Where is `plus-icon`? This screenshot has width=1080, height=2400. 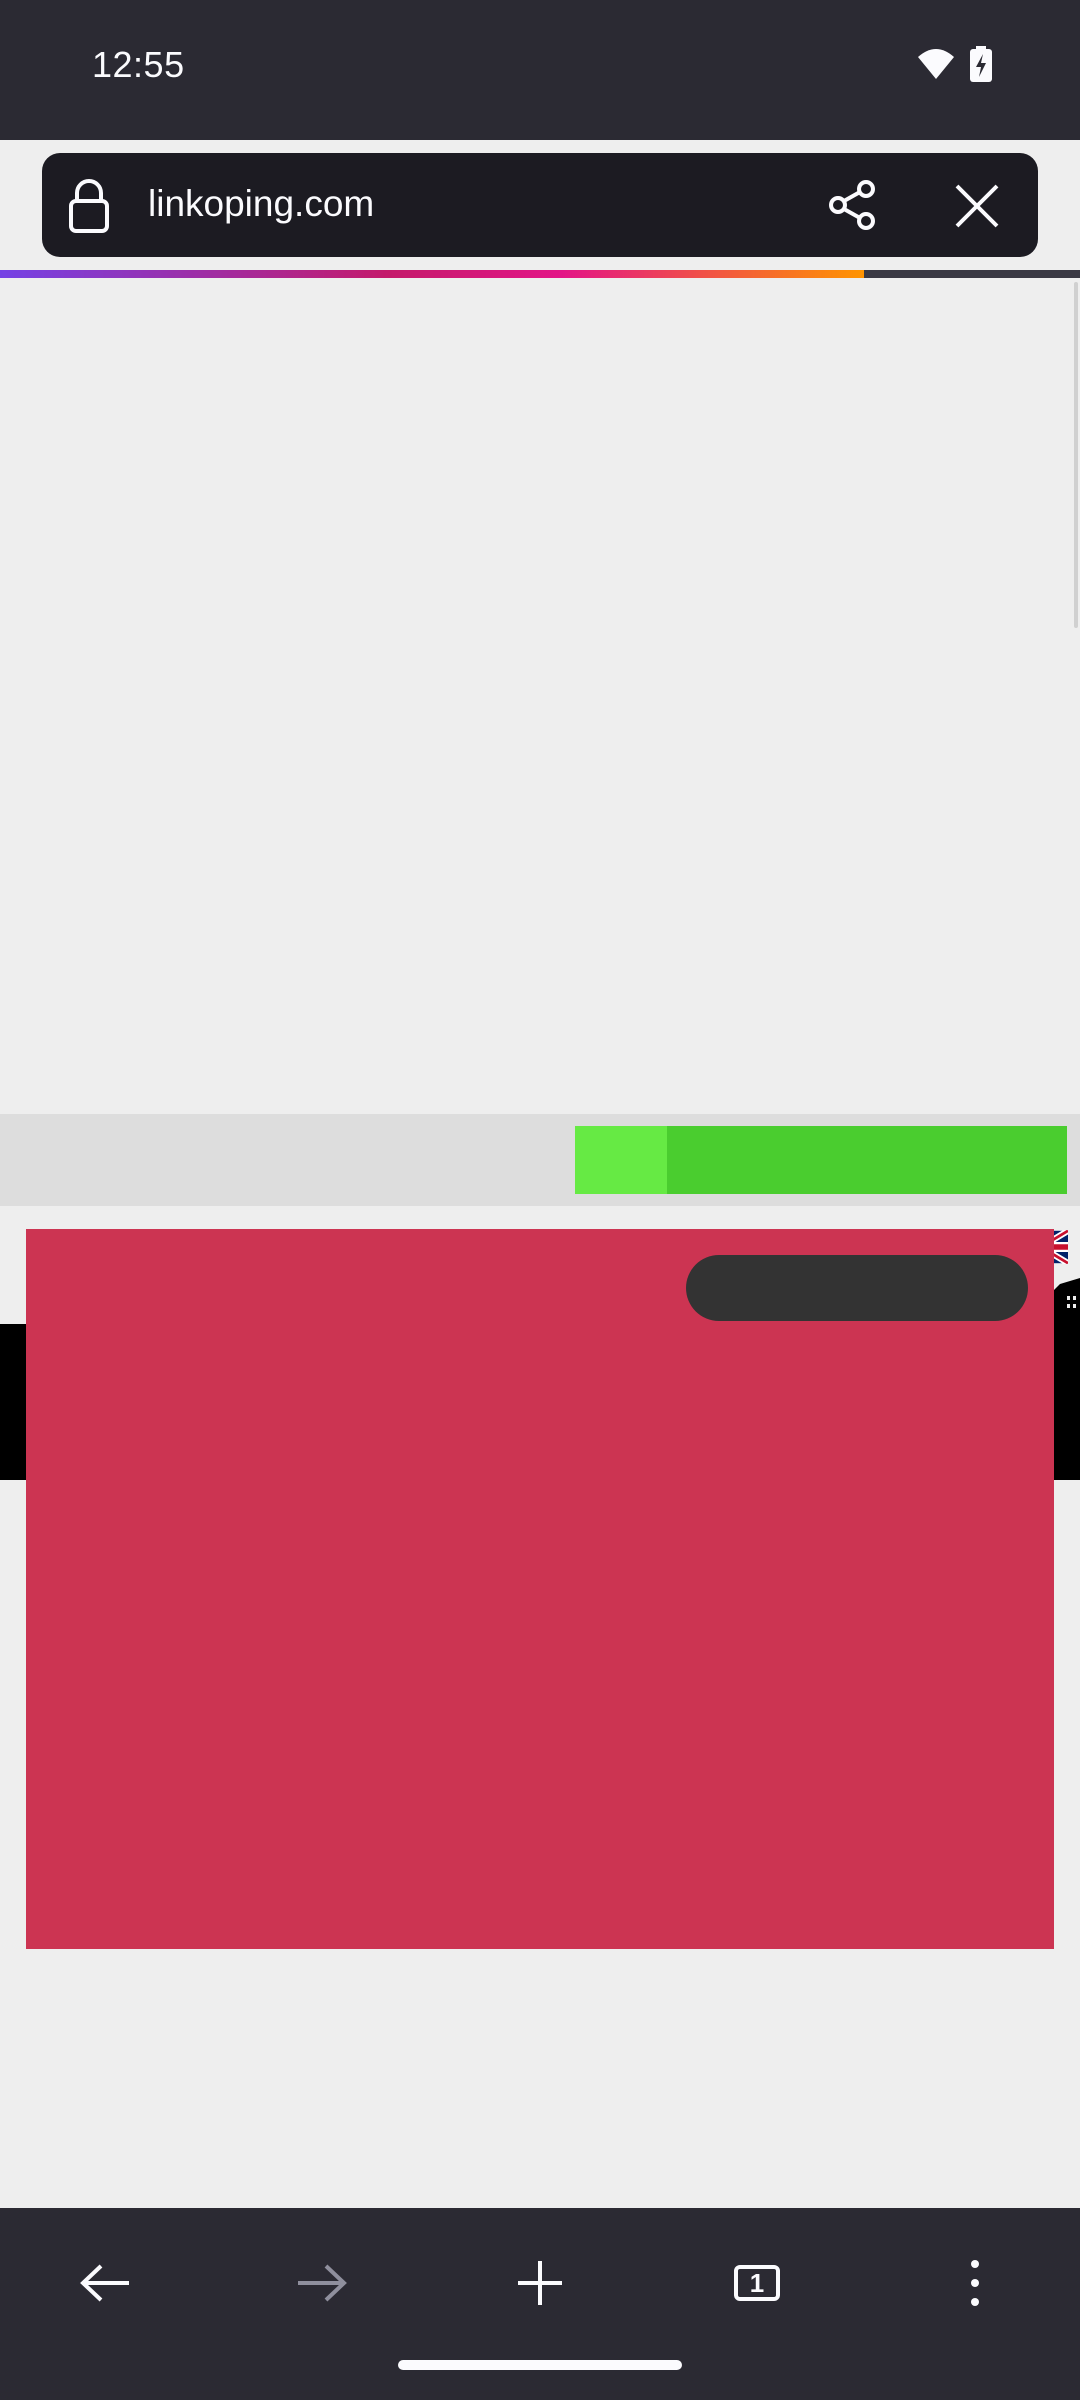 plus-icon is located at coordinates (540, 2283).